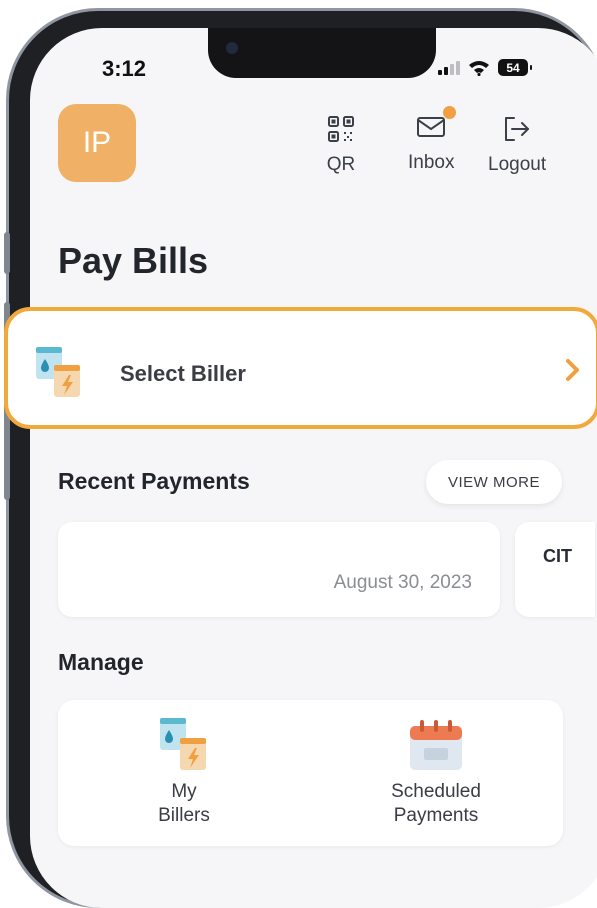 This screenshot has width=597, height=908. I want to click on inbox-label: Inbox, so click(431, 162).